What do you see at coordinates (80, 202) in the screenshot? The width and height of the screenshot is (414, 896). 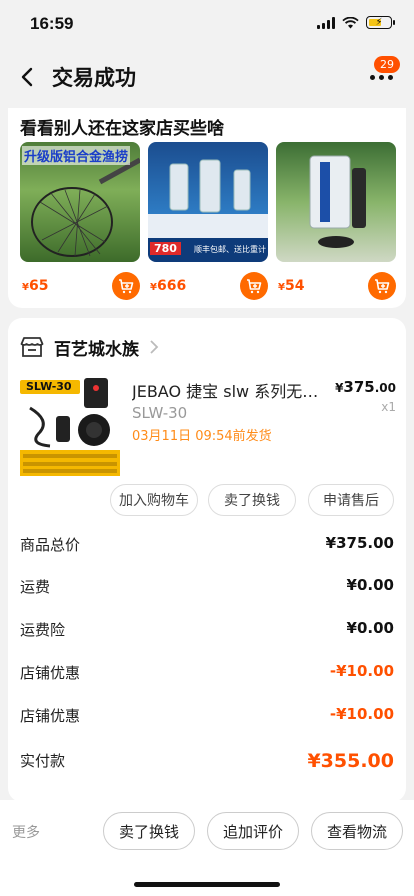 I see `product-image-fishing-net: 升级版铝合金渔捞` at bounding box center [80, 202].